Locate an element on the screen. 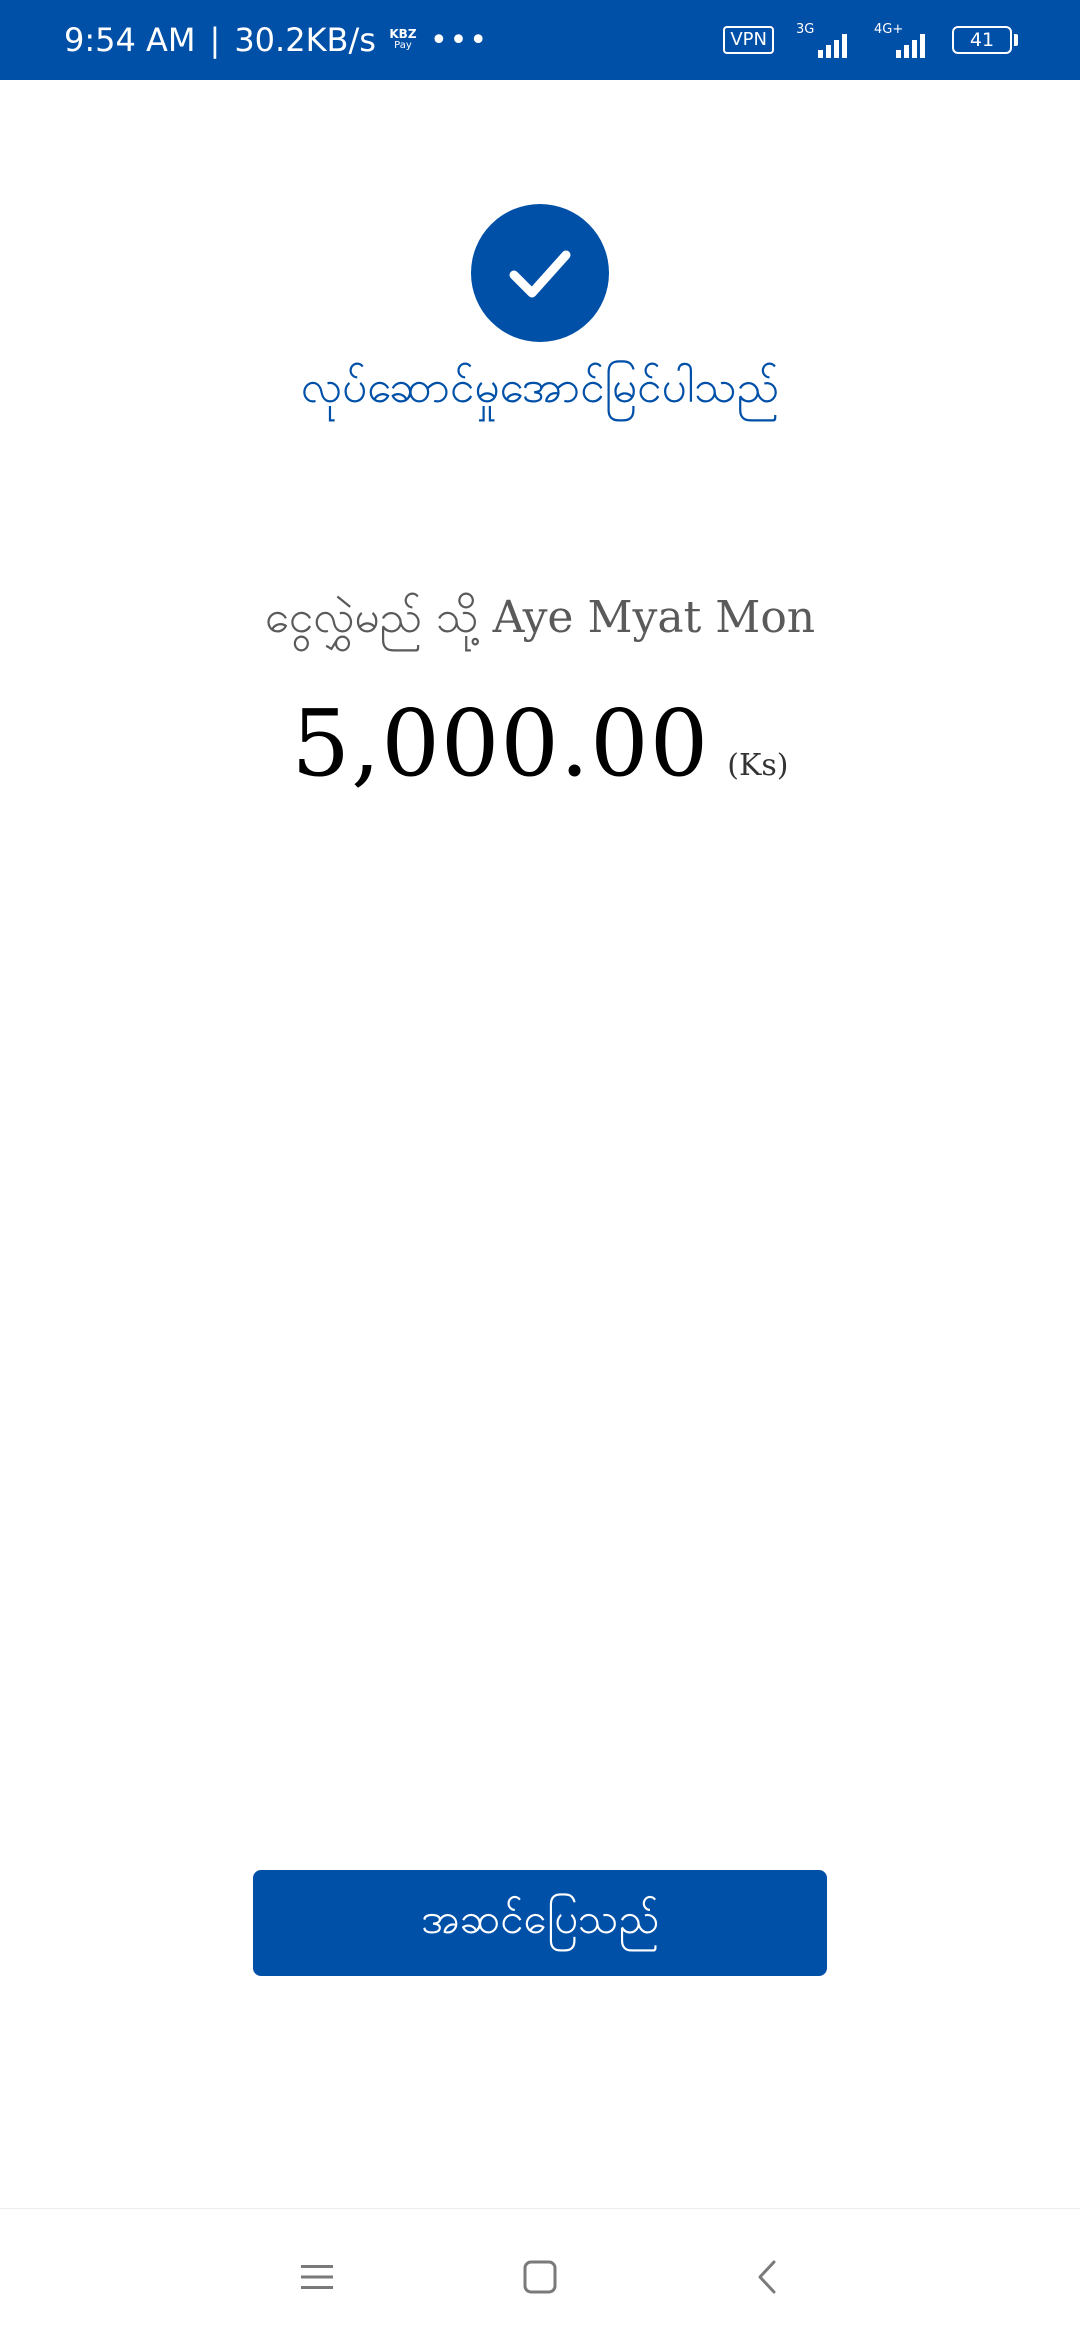 The width and height of the screenshot is (1080, 2340). signal-4g-icon: 4G+ is located at coordinates (902, 40).